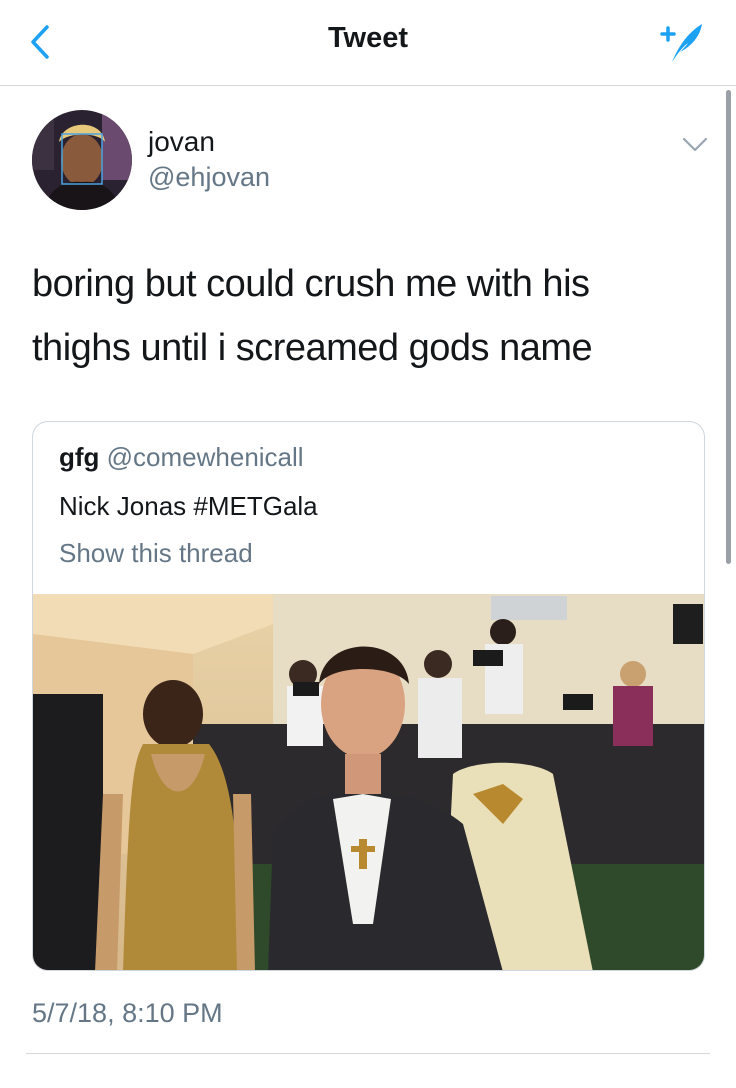 The height and width of the screenshot is (1088, 736). Describe the element at coordinates (368, 38) in the screenshot. I see `page-title: Tweet` at that location.